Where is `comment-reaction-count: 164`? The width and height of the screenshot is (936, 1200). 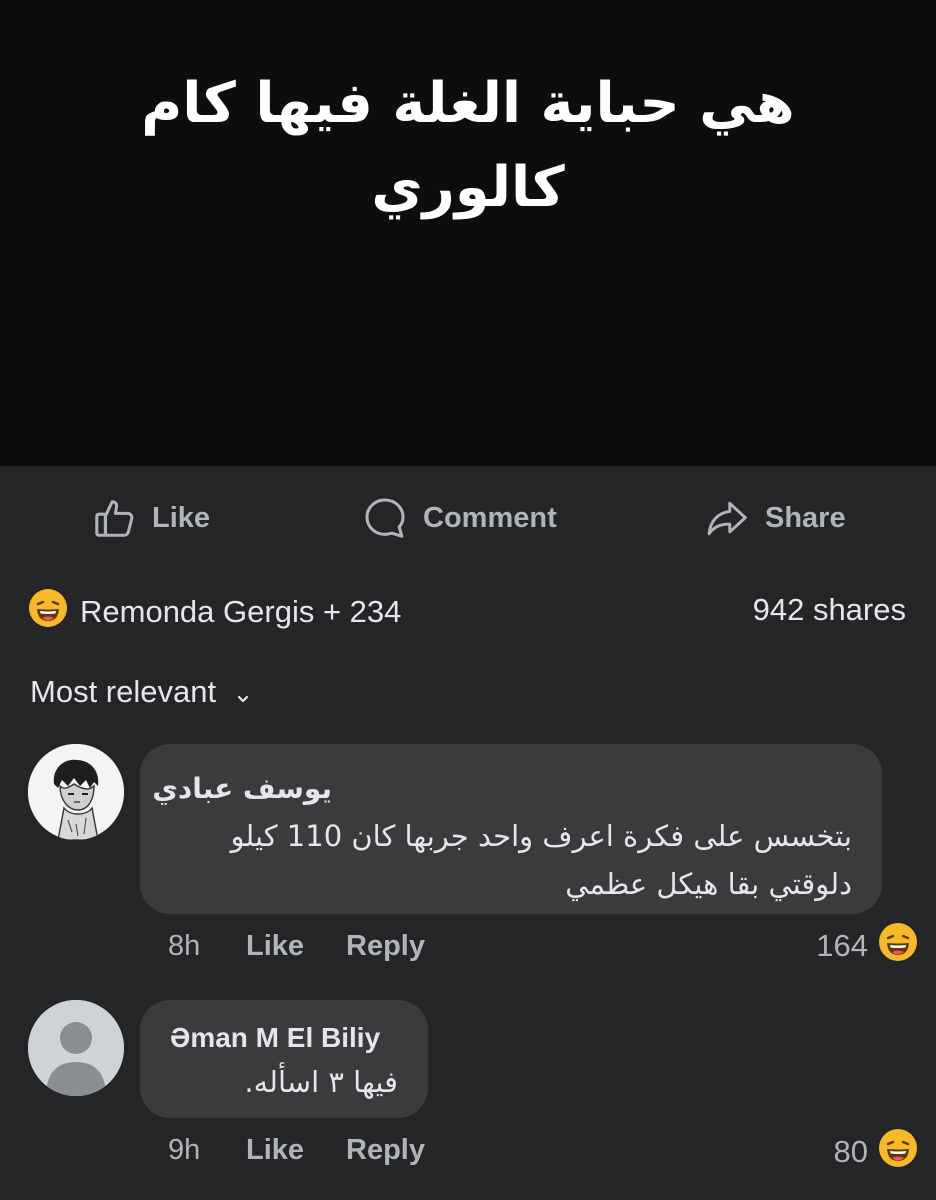
comment-reaction-count: 164 is located at coordinates (867, 946).